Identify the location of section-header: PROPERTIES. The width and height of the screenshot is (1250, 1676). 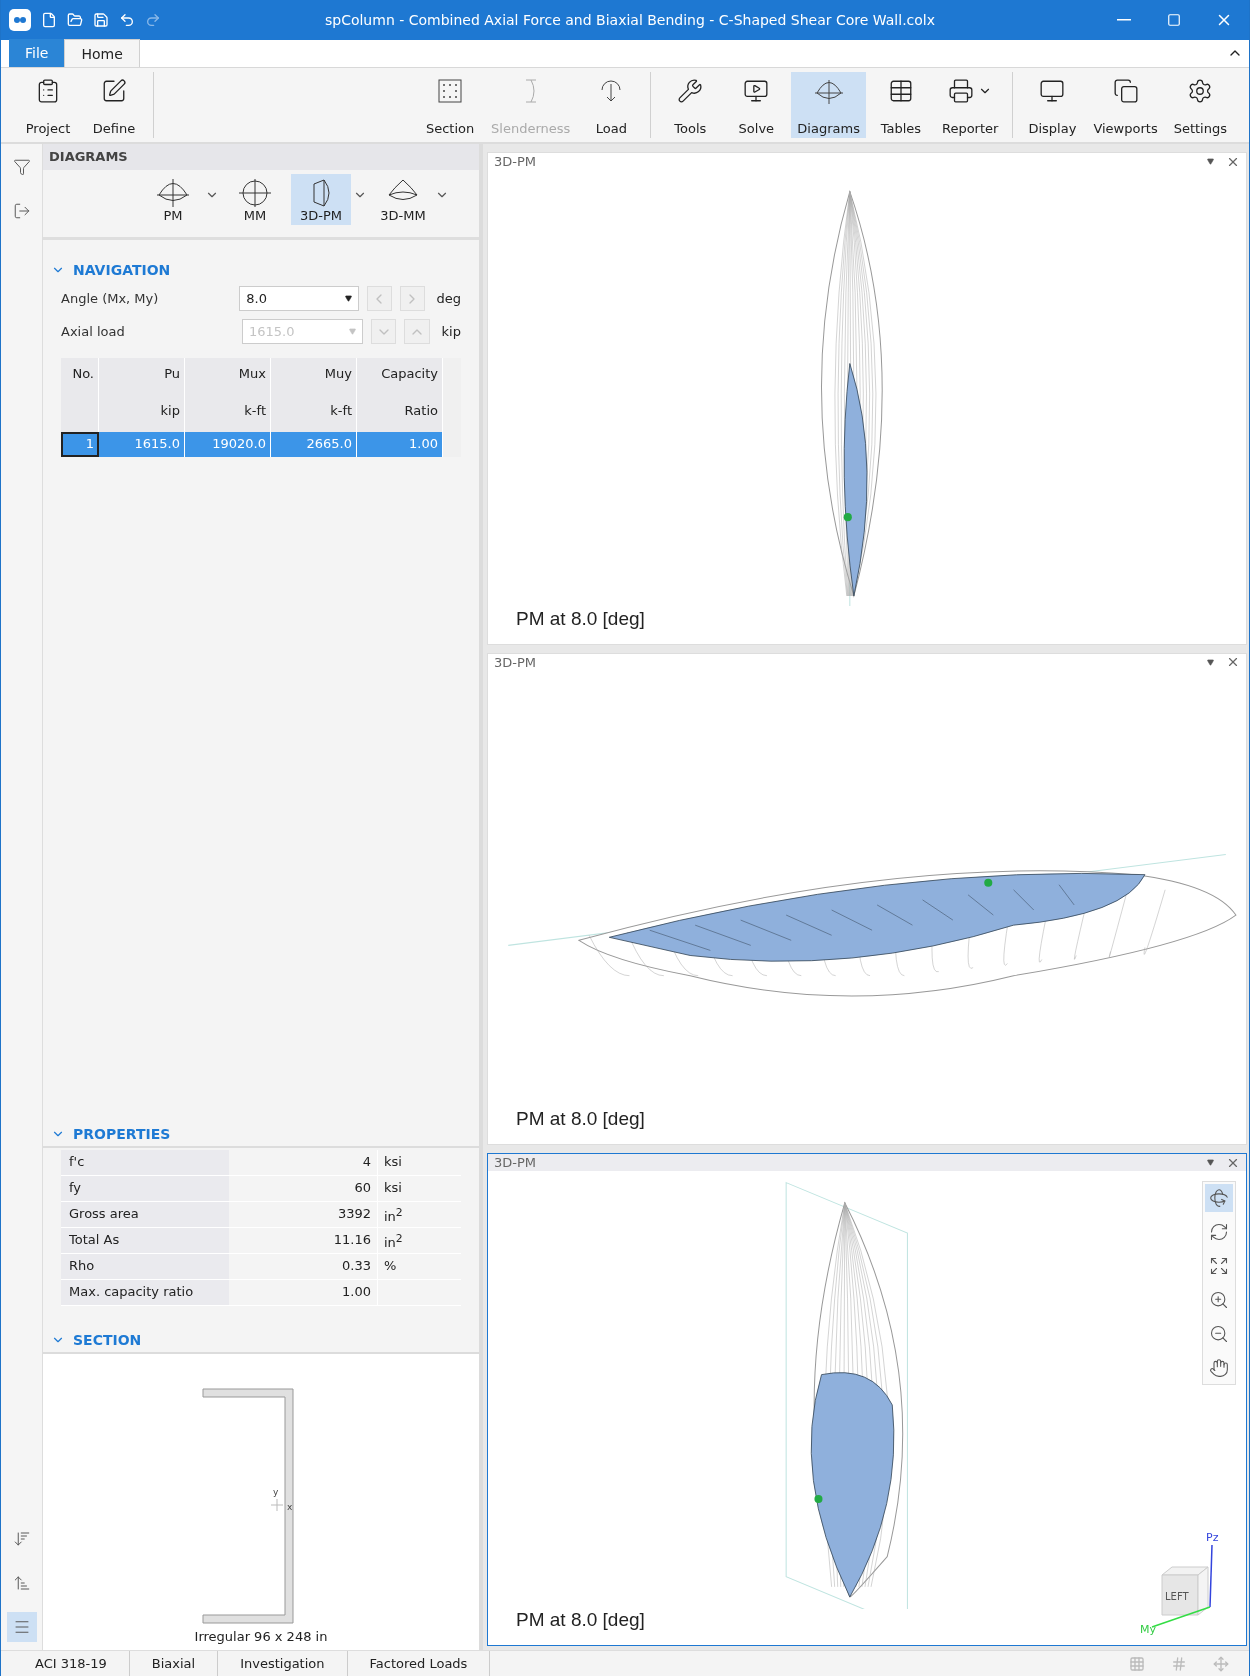
(111, 1134).